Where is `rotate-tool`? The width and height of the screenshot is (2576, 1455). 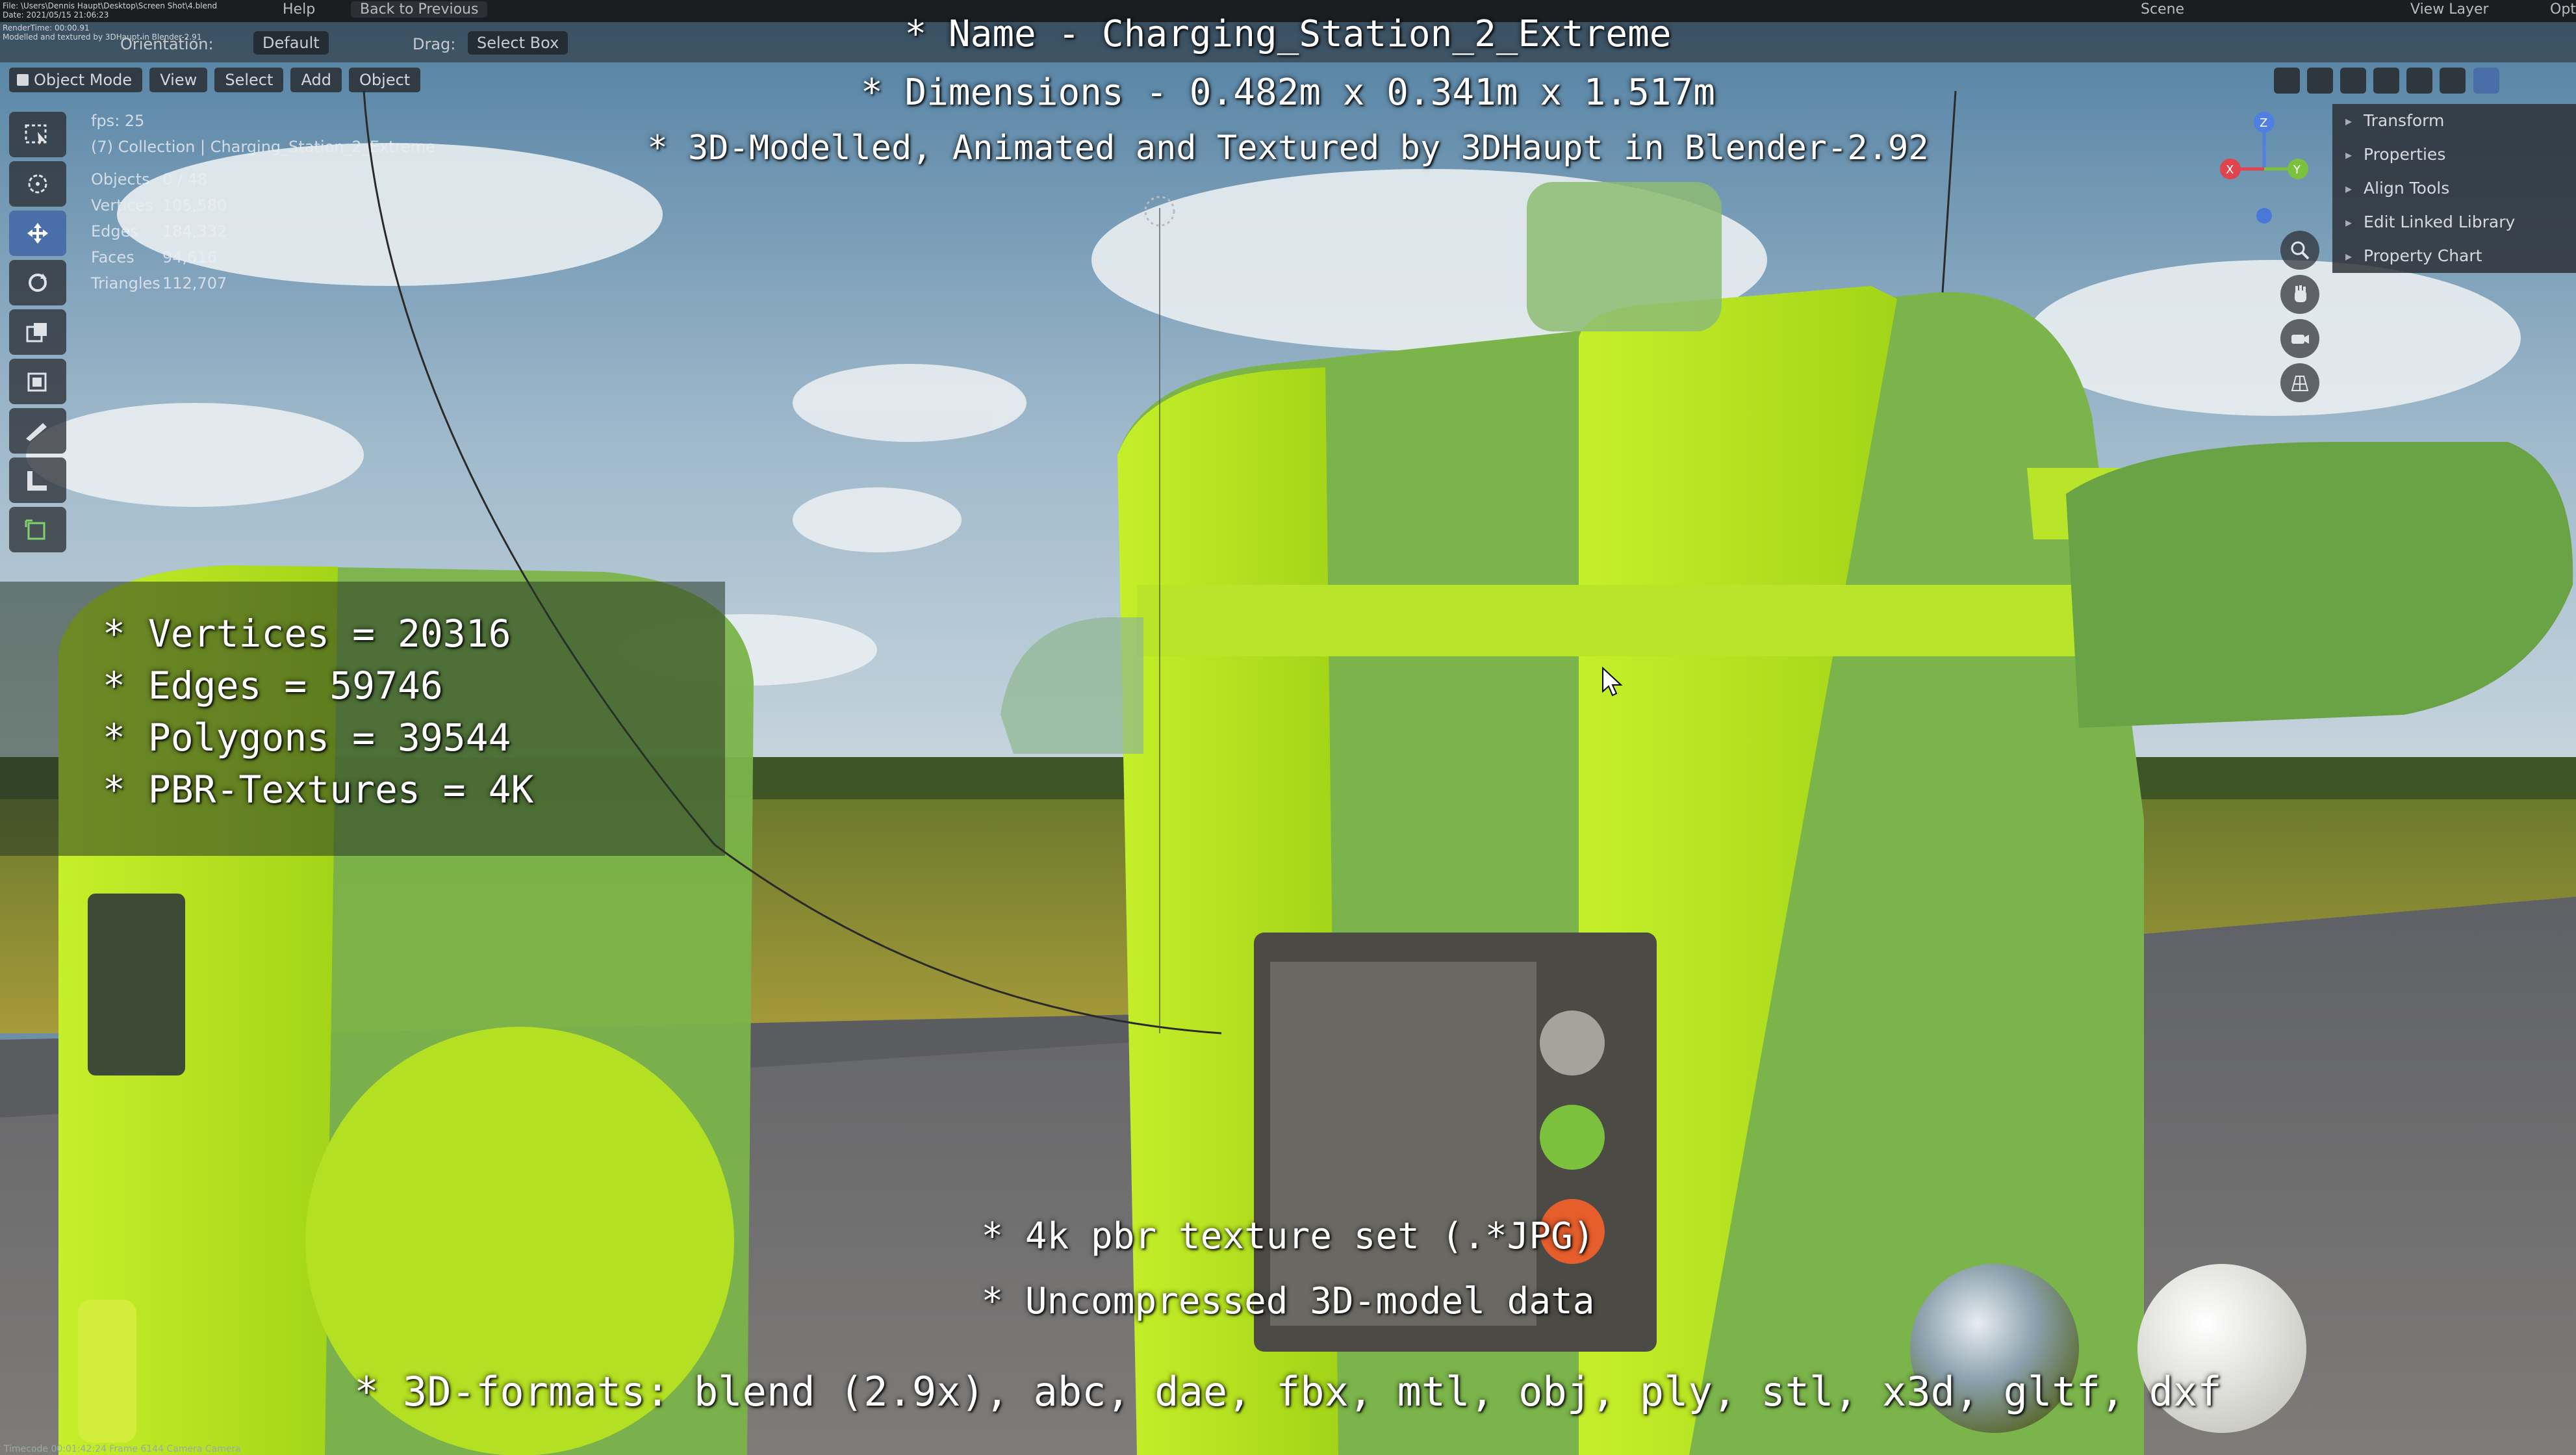 rotate-tool is located at coordinates (37, 282).